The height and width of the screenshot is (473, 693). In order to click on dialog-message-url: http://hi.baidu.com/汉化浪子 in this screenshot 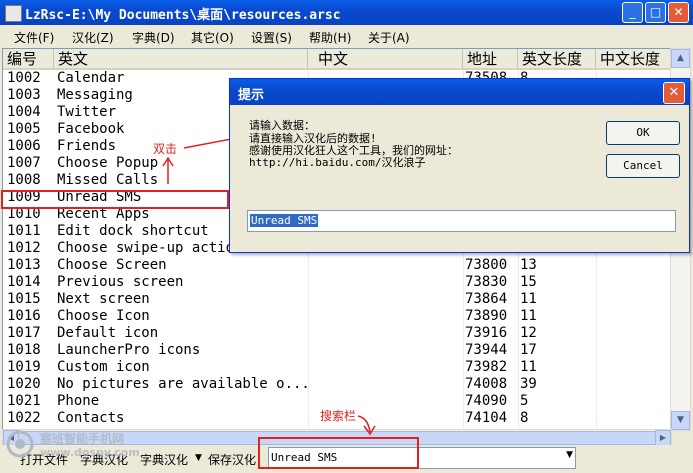, I will do `click(337, 162)`.